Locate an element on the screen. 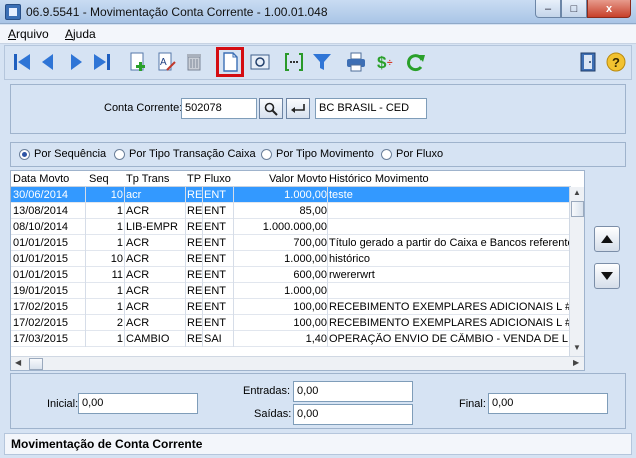 Image resolution: width=636 pixels, height=458 pixels. account-code-field: 502078 is located at coordinates (219, 108).